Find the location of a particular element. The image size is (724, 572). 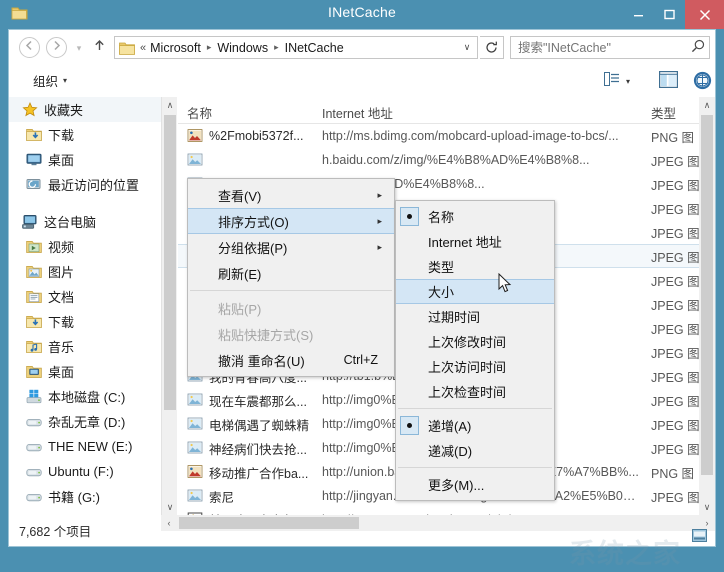

column-header-name: 名称 is located at coordinates (199, 112).